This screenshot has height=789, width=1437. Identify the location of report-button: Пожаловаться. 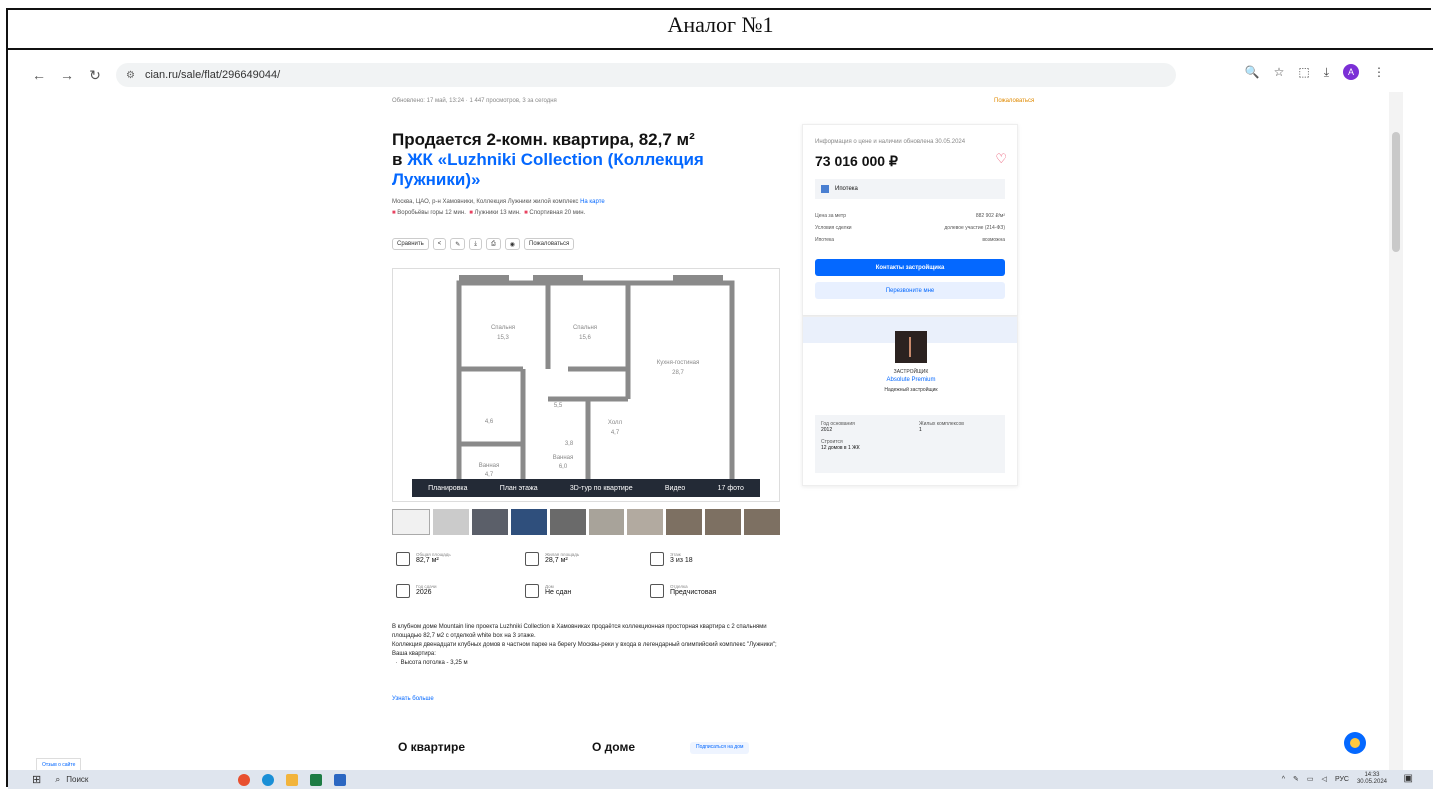
(549, 244).